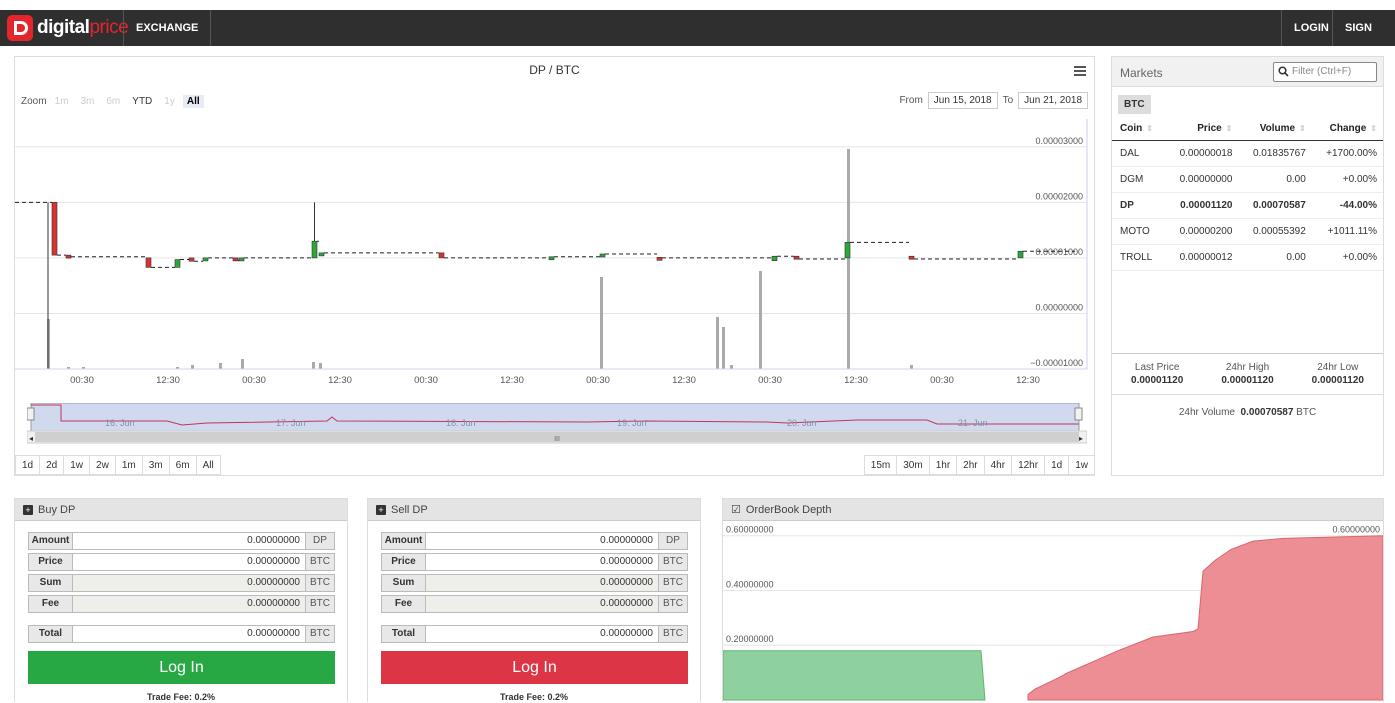 Image resolution: width=1395 pixels, height=703 pixels. What do you see at coordinates (169, 101) in the screenshot?
I see `zoom-1y: 1y` at bounding box center [169, 101].